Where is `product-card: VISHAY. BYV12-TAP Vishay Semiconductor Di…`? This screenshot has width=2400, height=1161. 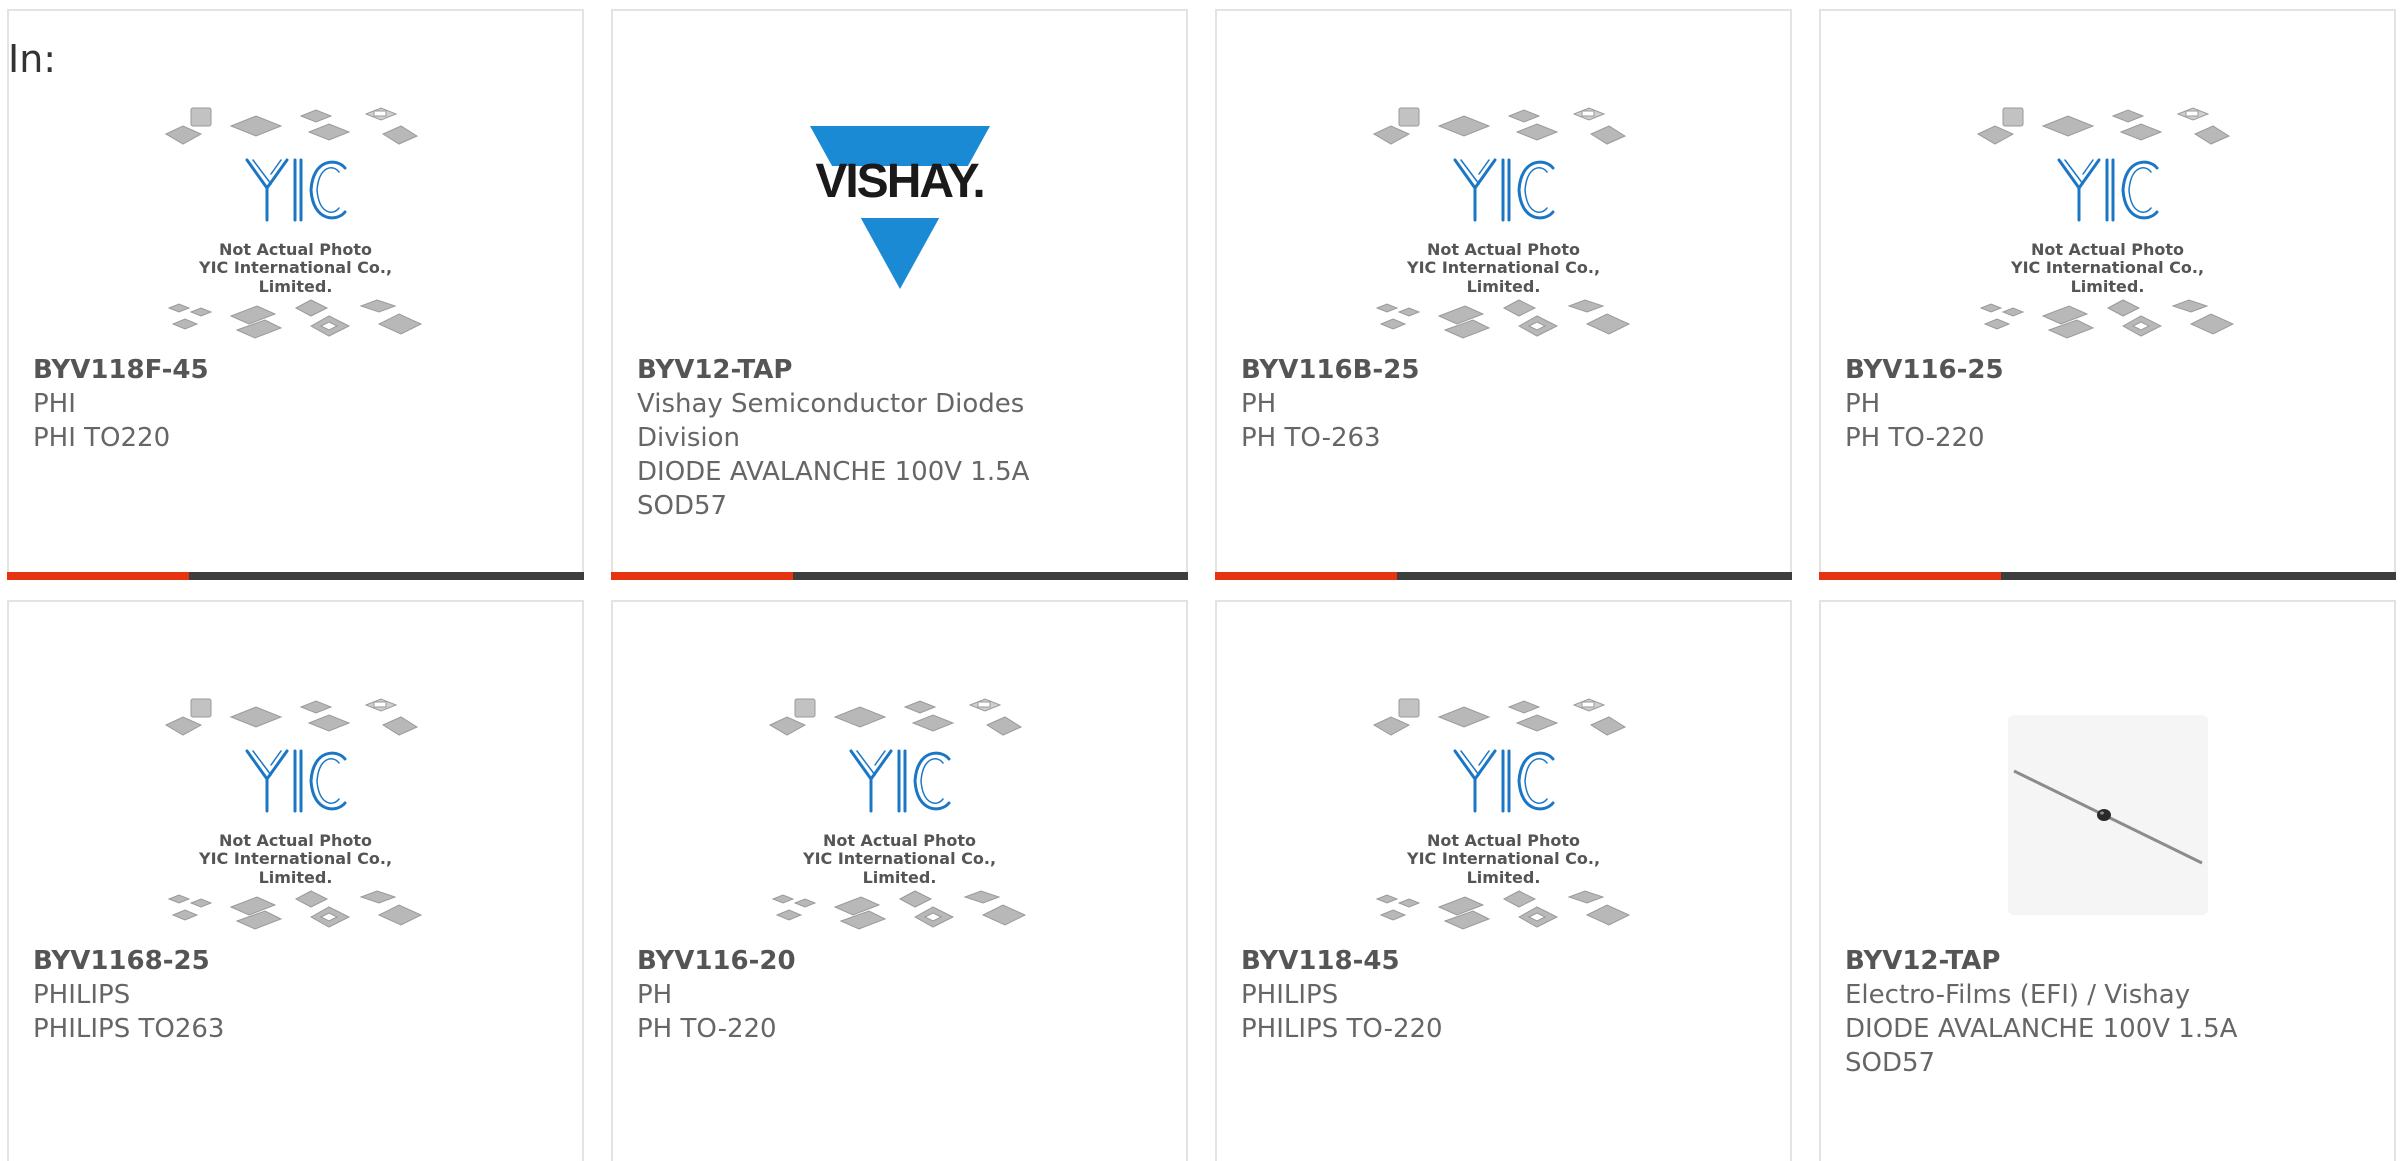
product-card: VISHAY. BYV12-TAP Vishay Semiconductor Di… is located at coordinates (899, 294).